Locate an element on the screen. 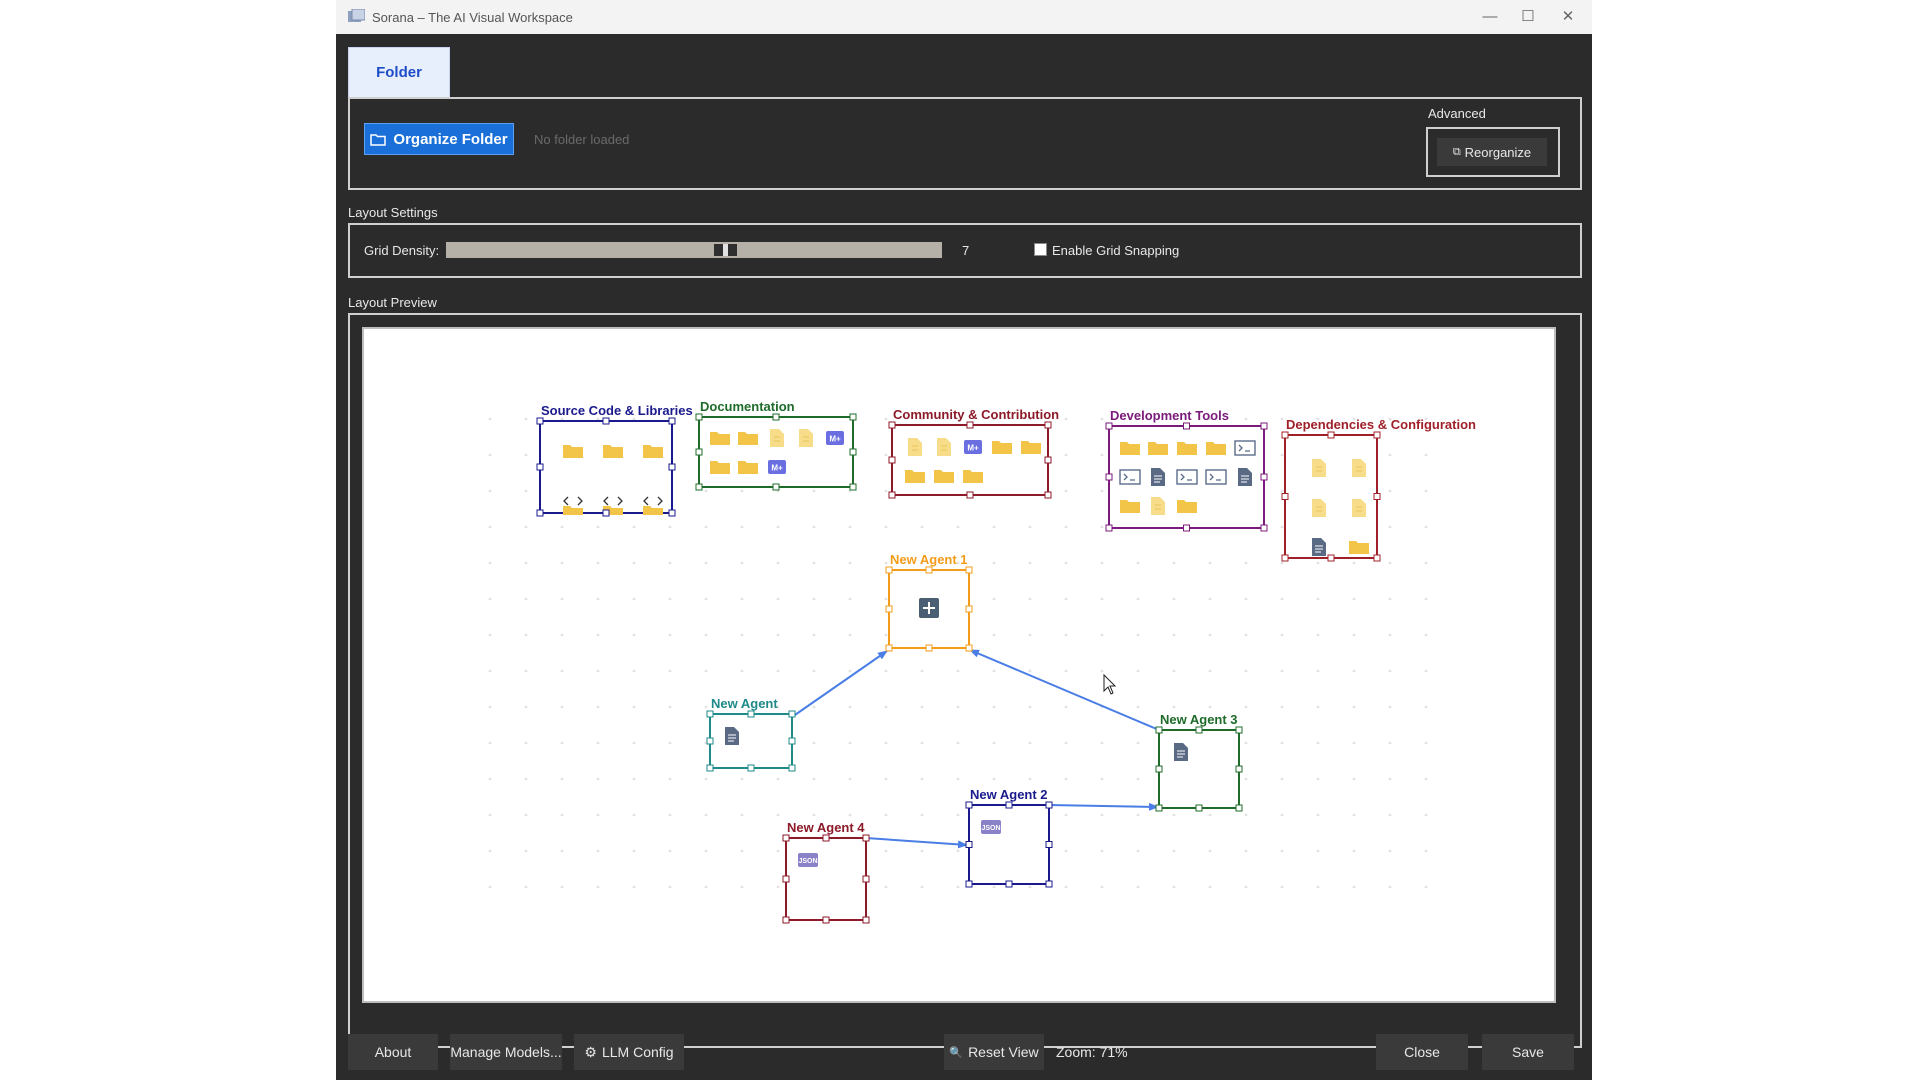 This screenshot has height=1080, width=1920. save-button: Save is located at coordinates (1528, 1052).